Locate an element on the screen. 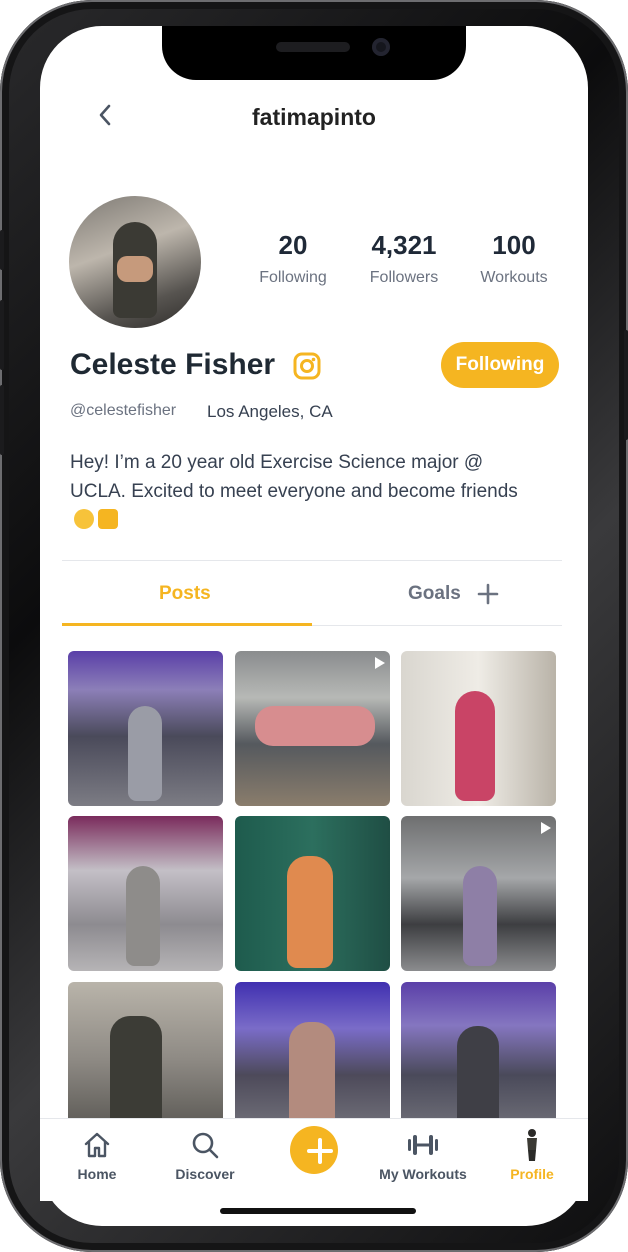 Image resolution: width=628 pixels, height=1252 pixels. mute-switch is located at coordinates (2, 250).